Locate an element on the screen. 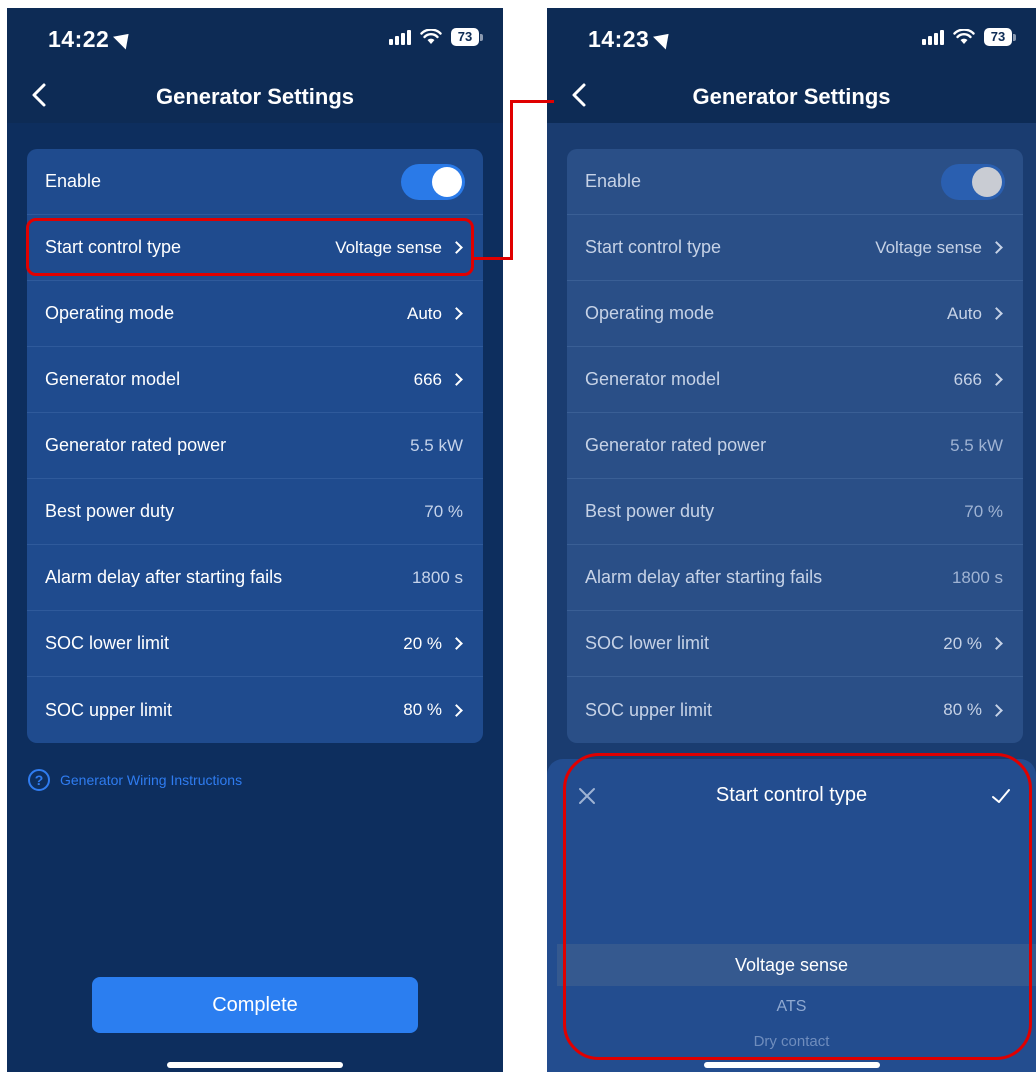  annotation-highlight-picker-sheet is located at coordinates (797, 906).